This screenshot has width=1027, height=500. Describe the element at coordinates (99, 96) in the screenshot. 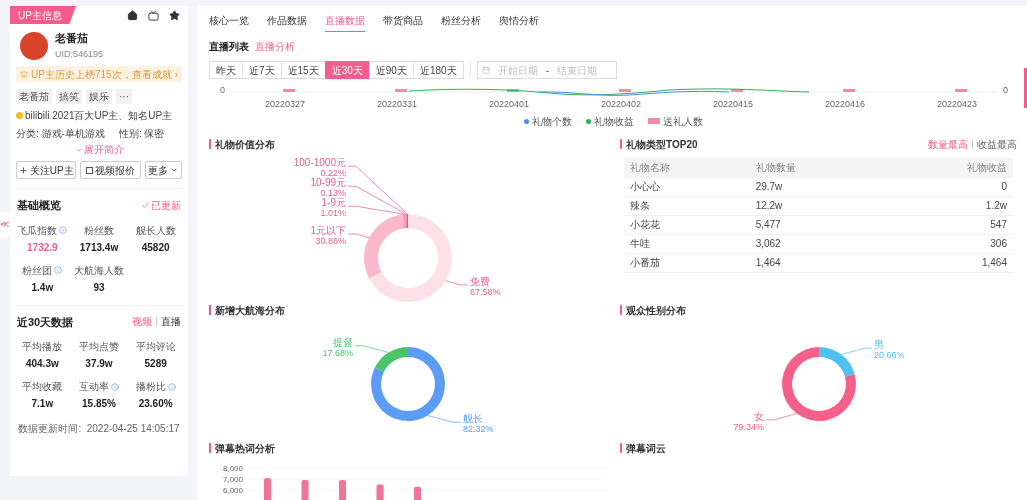

I see `tag: 娱乐` at that location.